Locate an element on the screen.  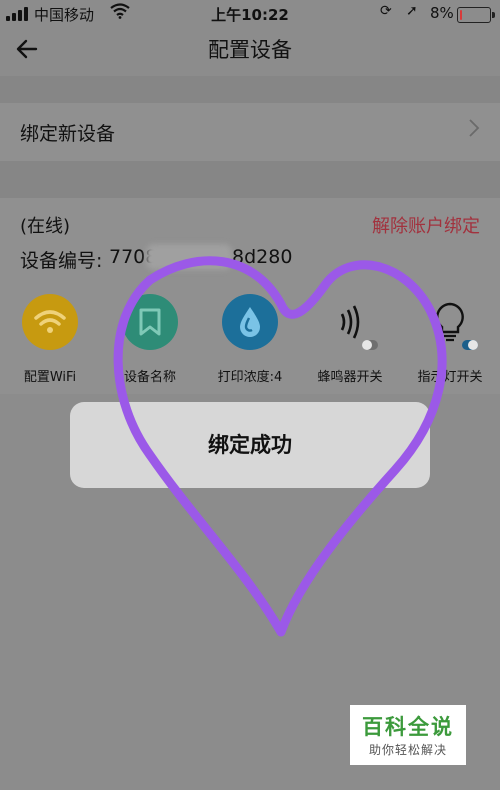
watermark-logo: 百科全说 助你轻松解决 is located at coordinates (408, 735).